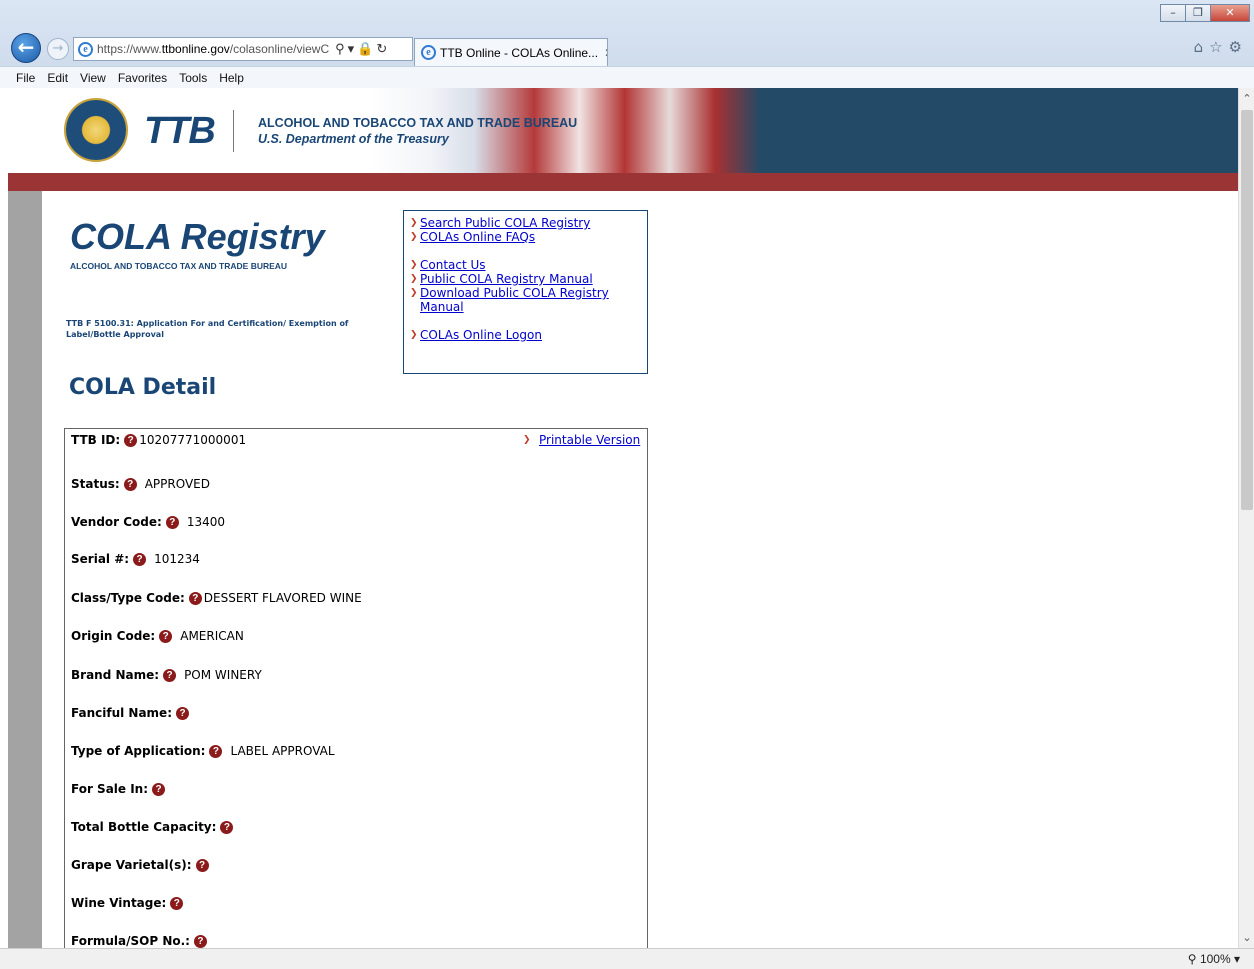 This screenshot has width=1254, height=969. Describe the element at coordinates (143, 941) in the screenshot. I see `field-formula-sop: Formula/SOP No.:?` at that location.